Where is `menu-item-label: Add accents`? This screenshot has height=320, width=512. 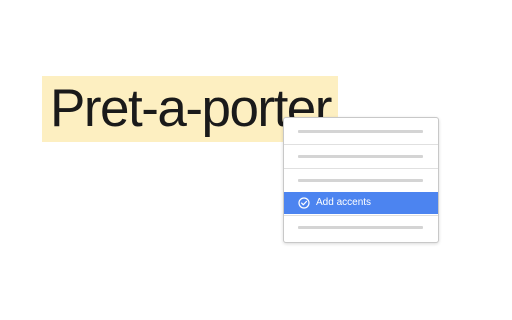
menu-item-label: Add accents is located at coordinates (344, 202).